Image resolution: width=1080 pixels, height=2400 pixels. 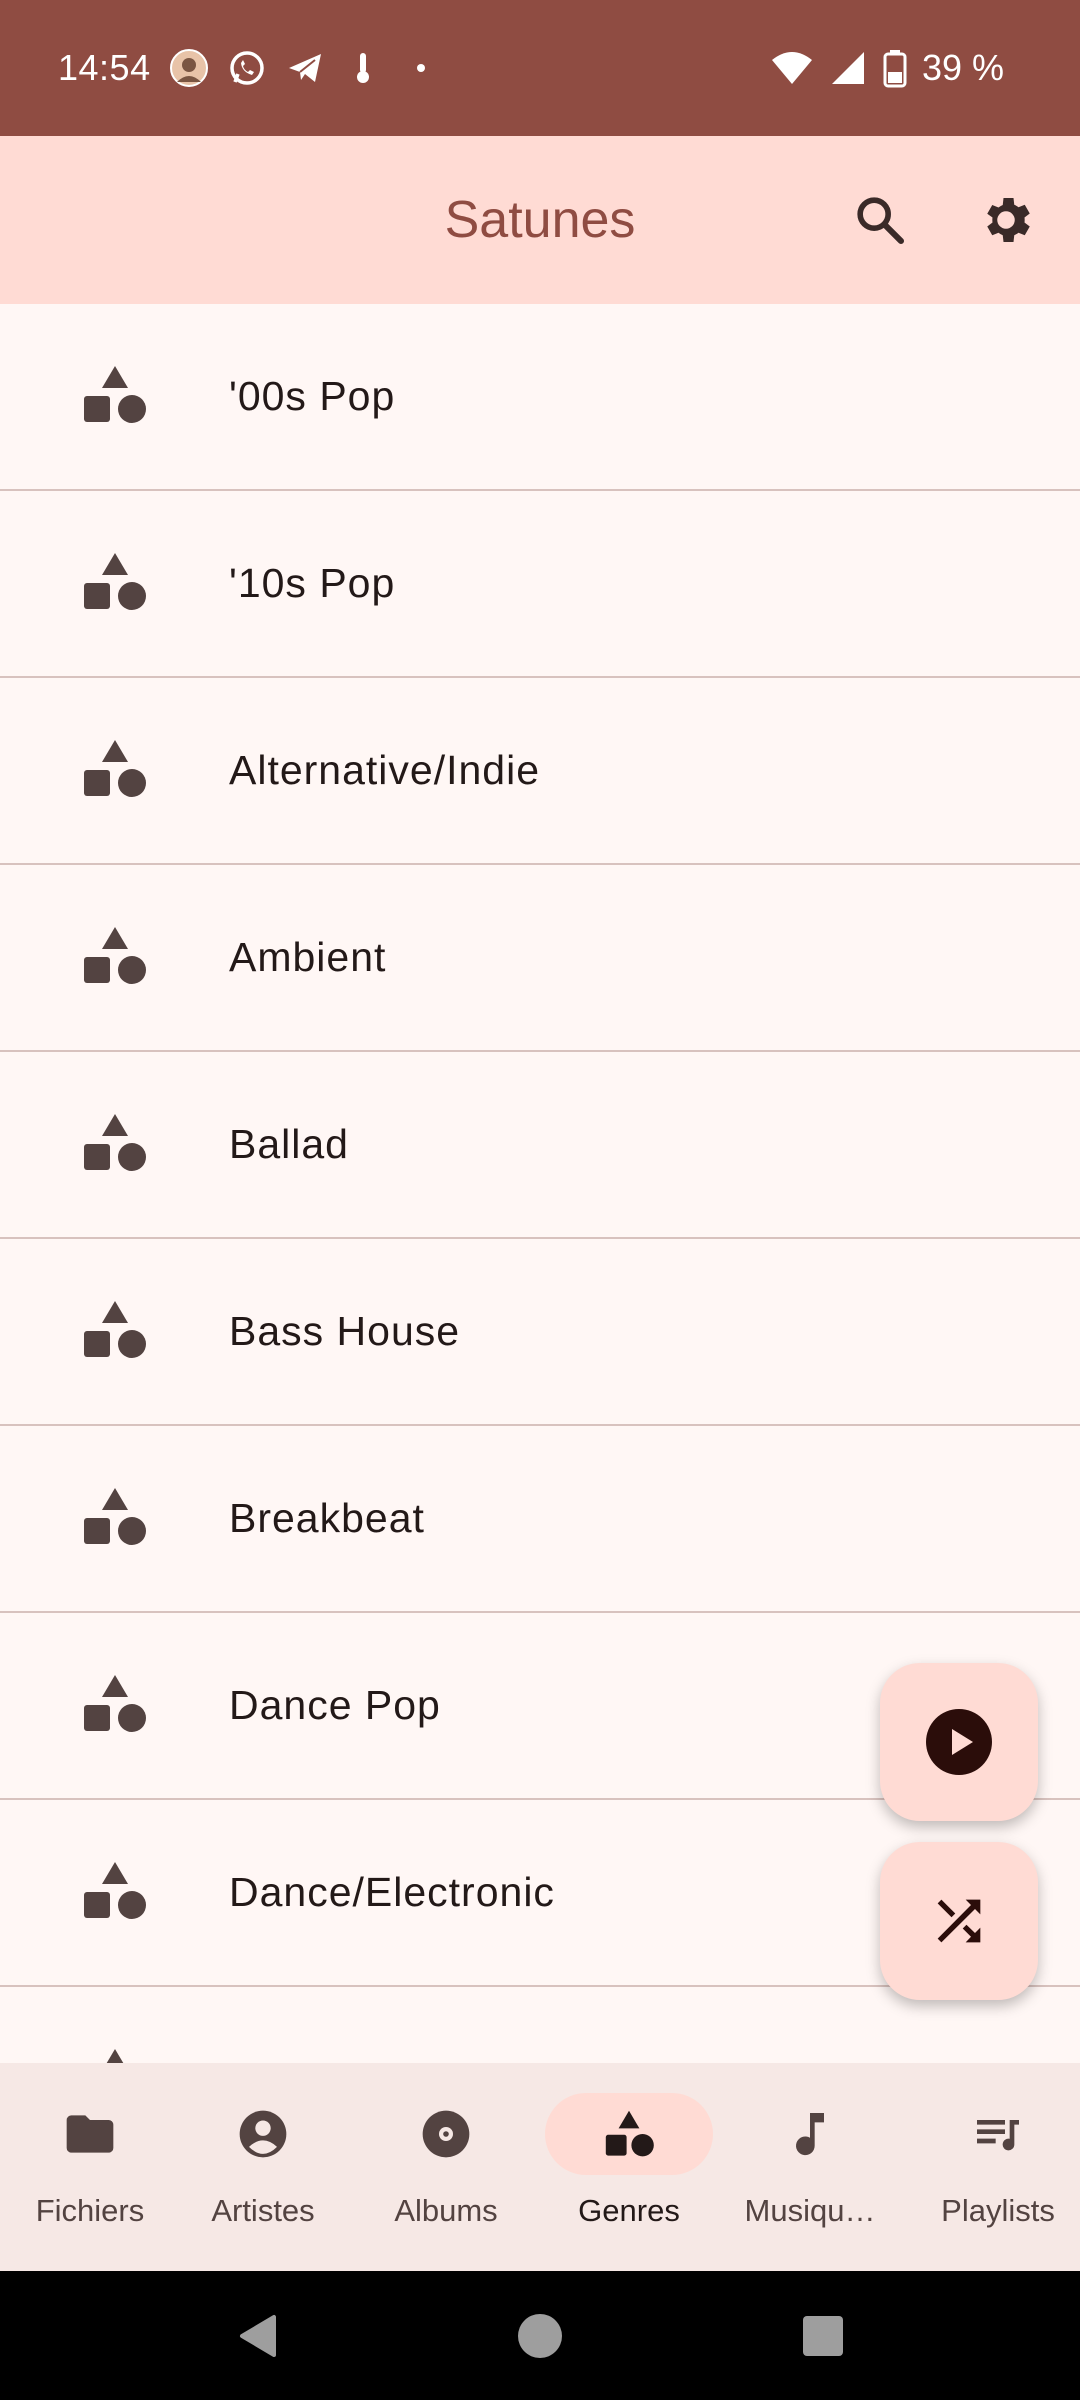 I want to click on nav-item-albums: Albums, so click(x=446, y=2167).